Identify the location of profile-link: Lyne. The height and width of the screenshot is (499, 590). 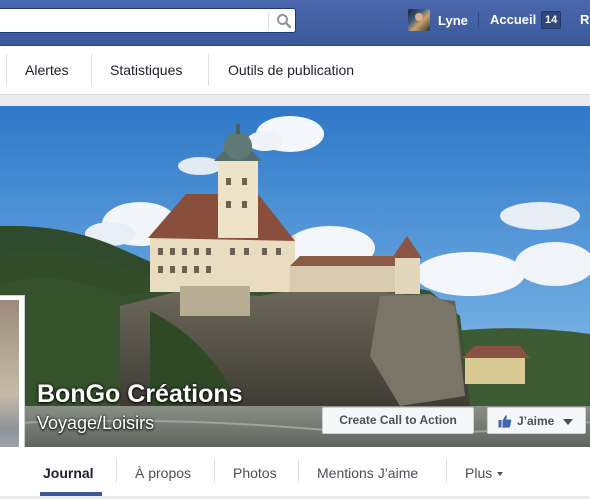
(438, 20).